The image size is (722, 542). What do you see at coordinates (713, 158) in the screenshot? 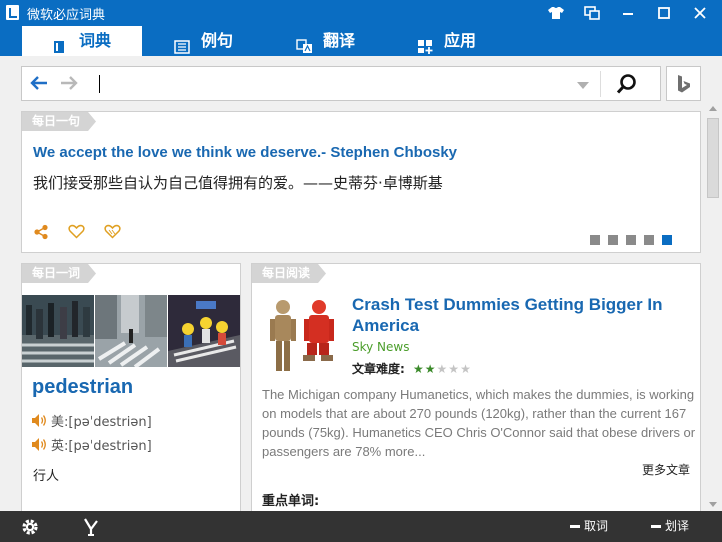
I see `scroll-thumb` at bounding box center [713, 158].